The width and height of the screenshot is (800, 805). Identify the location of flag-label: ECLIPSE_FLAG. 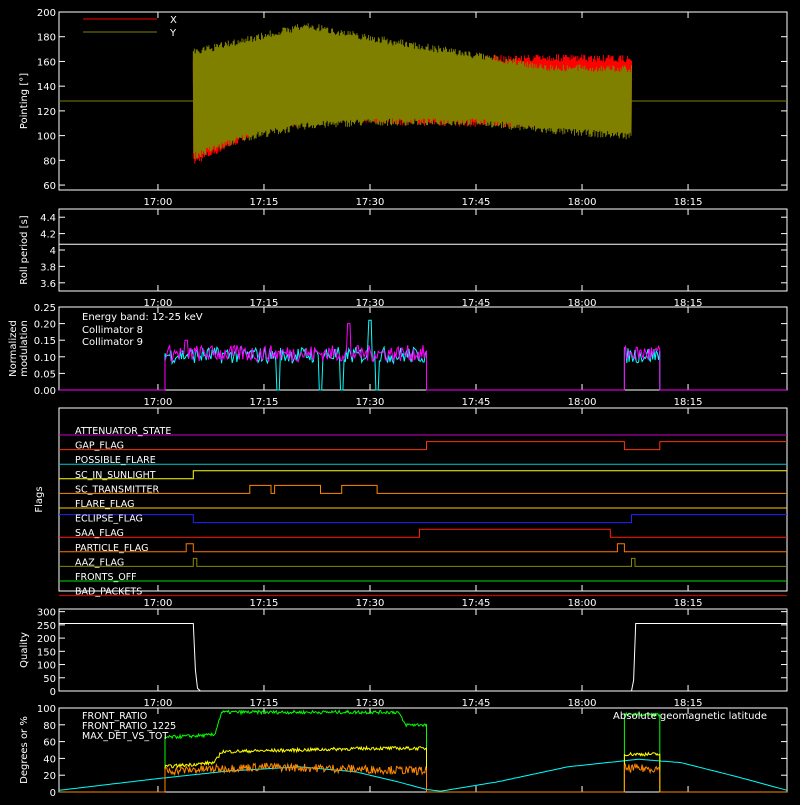
(109, 519).